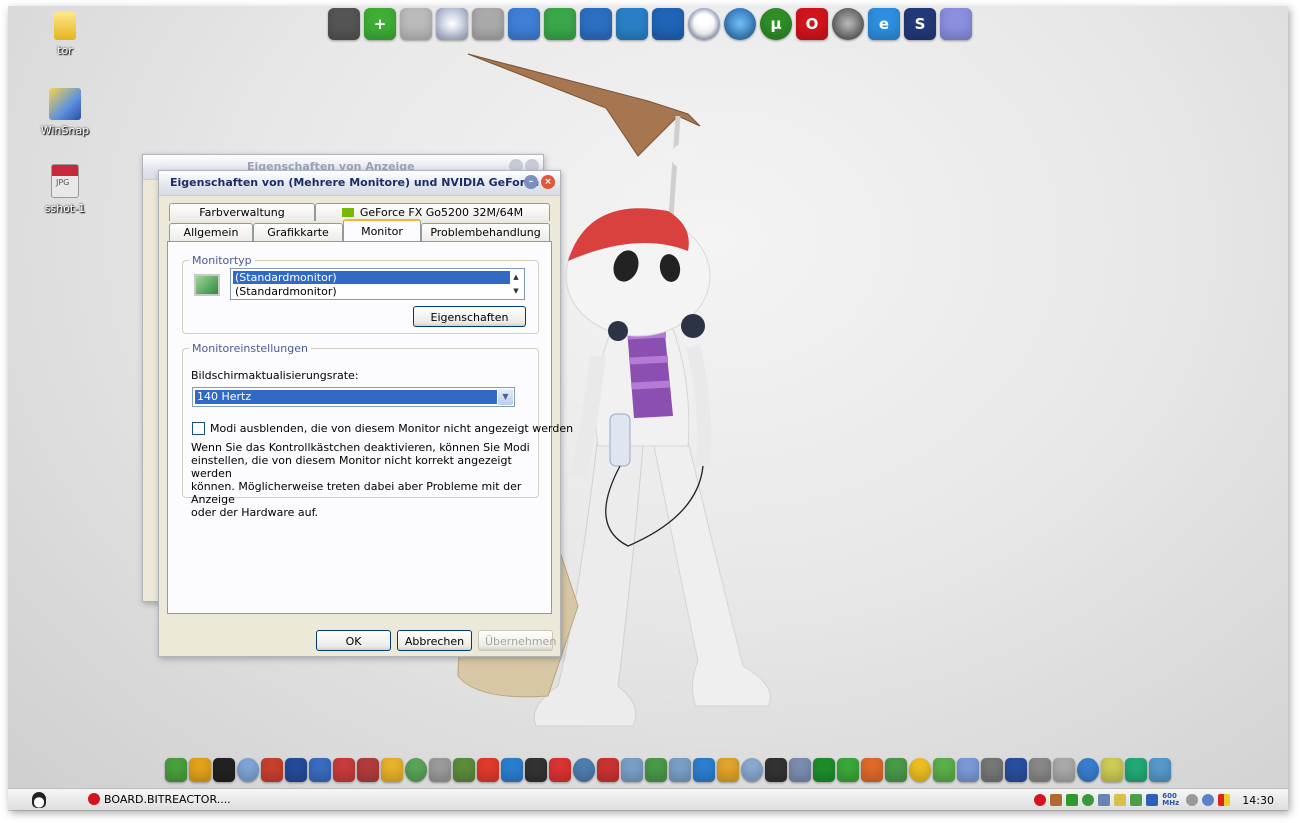 The height and width of the screenshot is (823, 1303). I want to click on recycle-icon, so click(560, 24).